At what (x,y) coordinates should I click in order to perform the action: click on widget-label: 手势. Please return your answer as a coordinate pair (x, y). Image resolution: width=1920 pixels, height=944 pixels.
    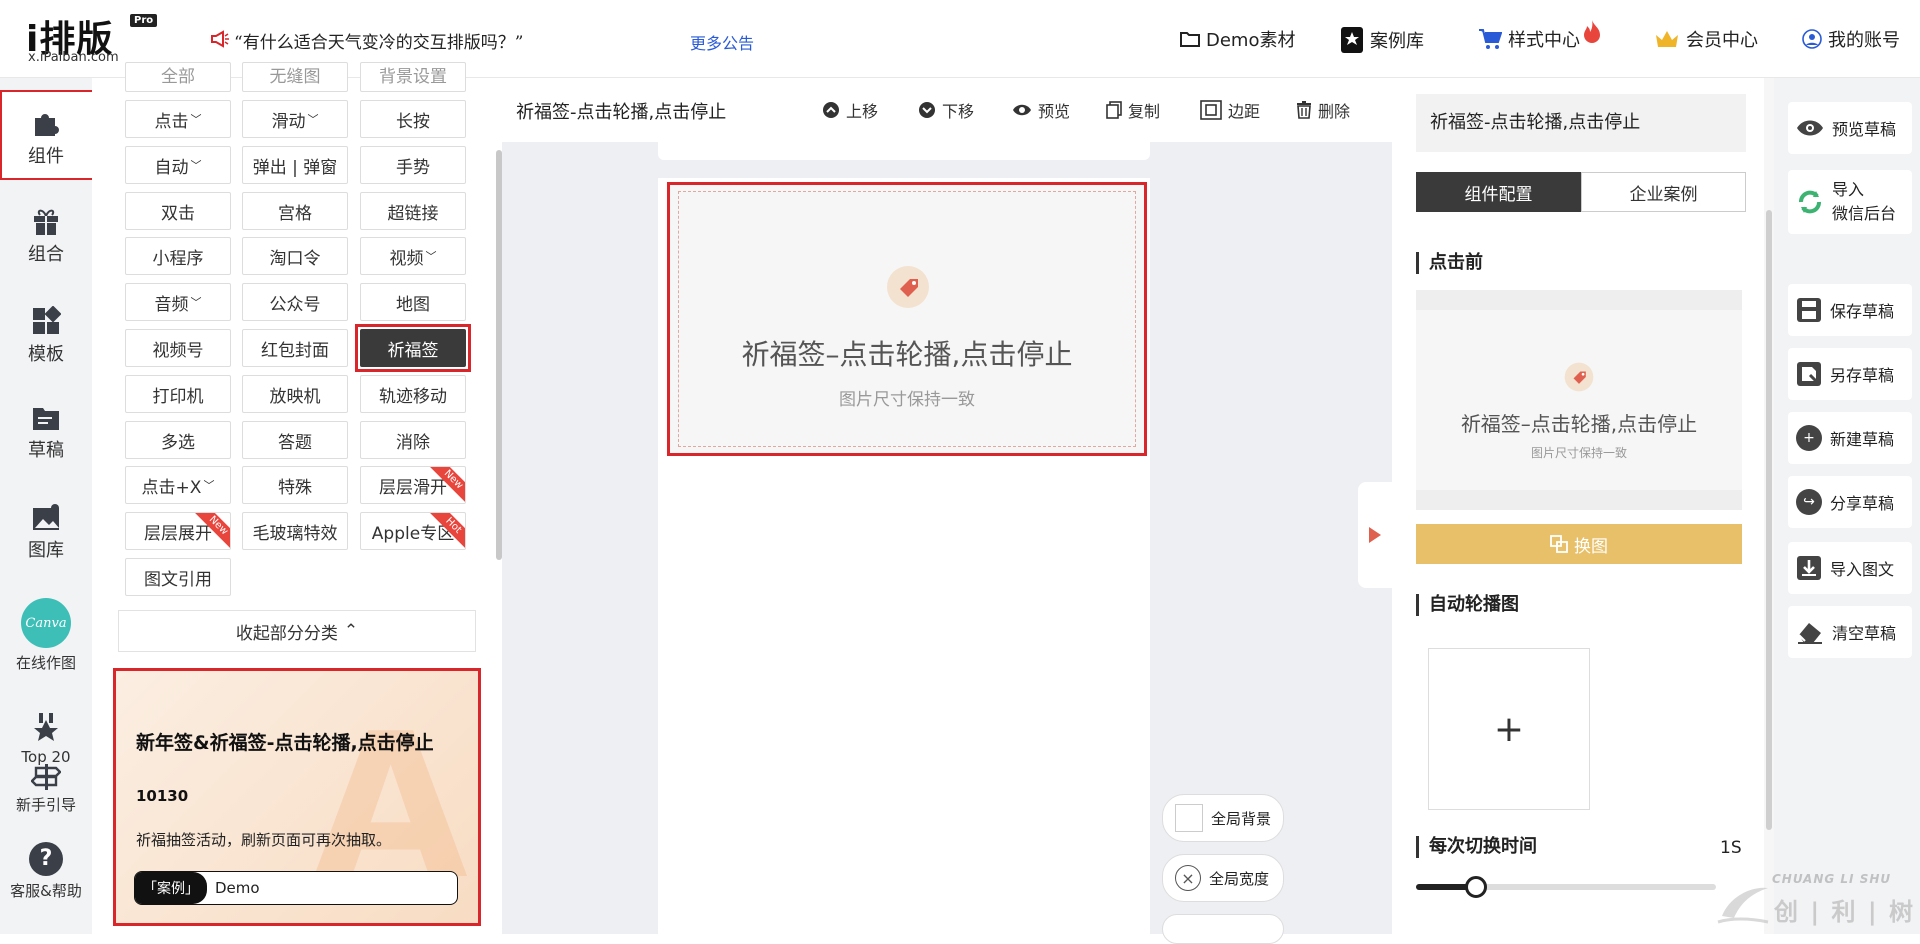
    Looking at the image, I should click on (413, 167).